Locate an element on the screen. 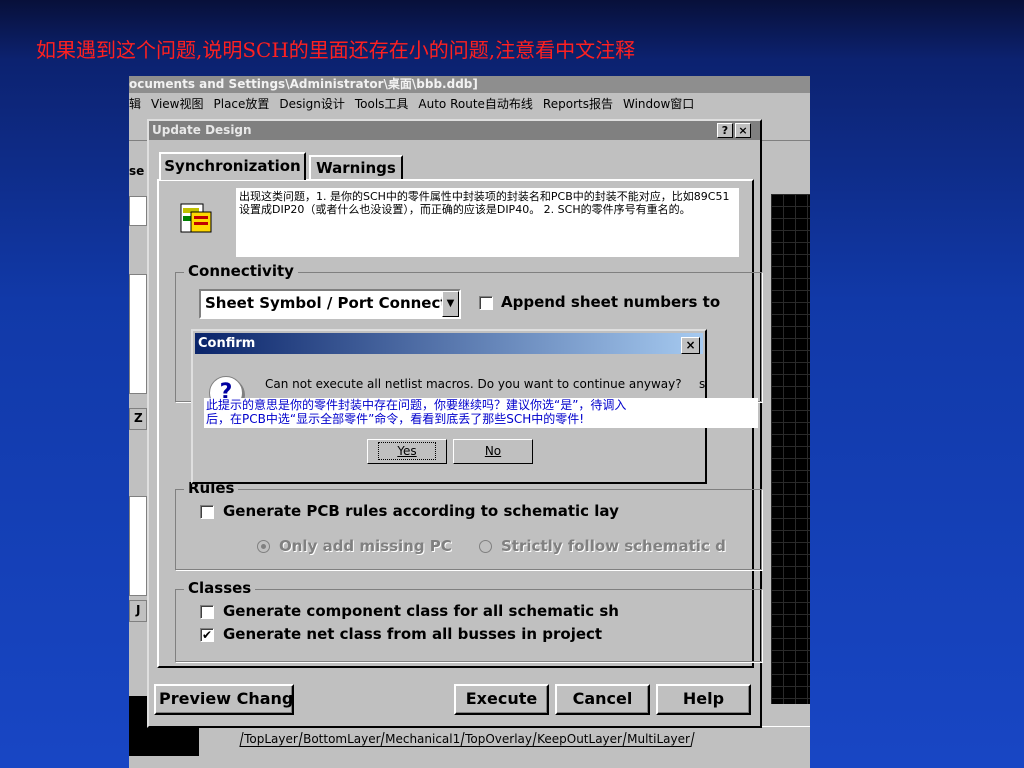 Image resolution: width=1024 pixels, height=768 pixels. side-label-mid: Z is located at coordinates (138, 418).